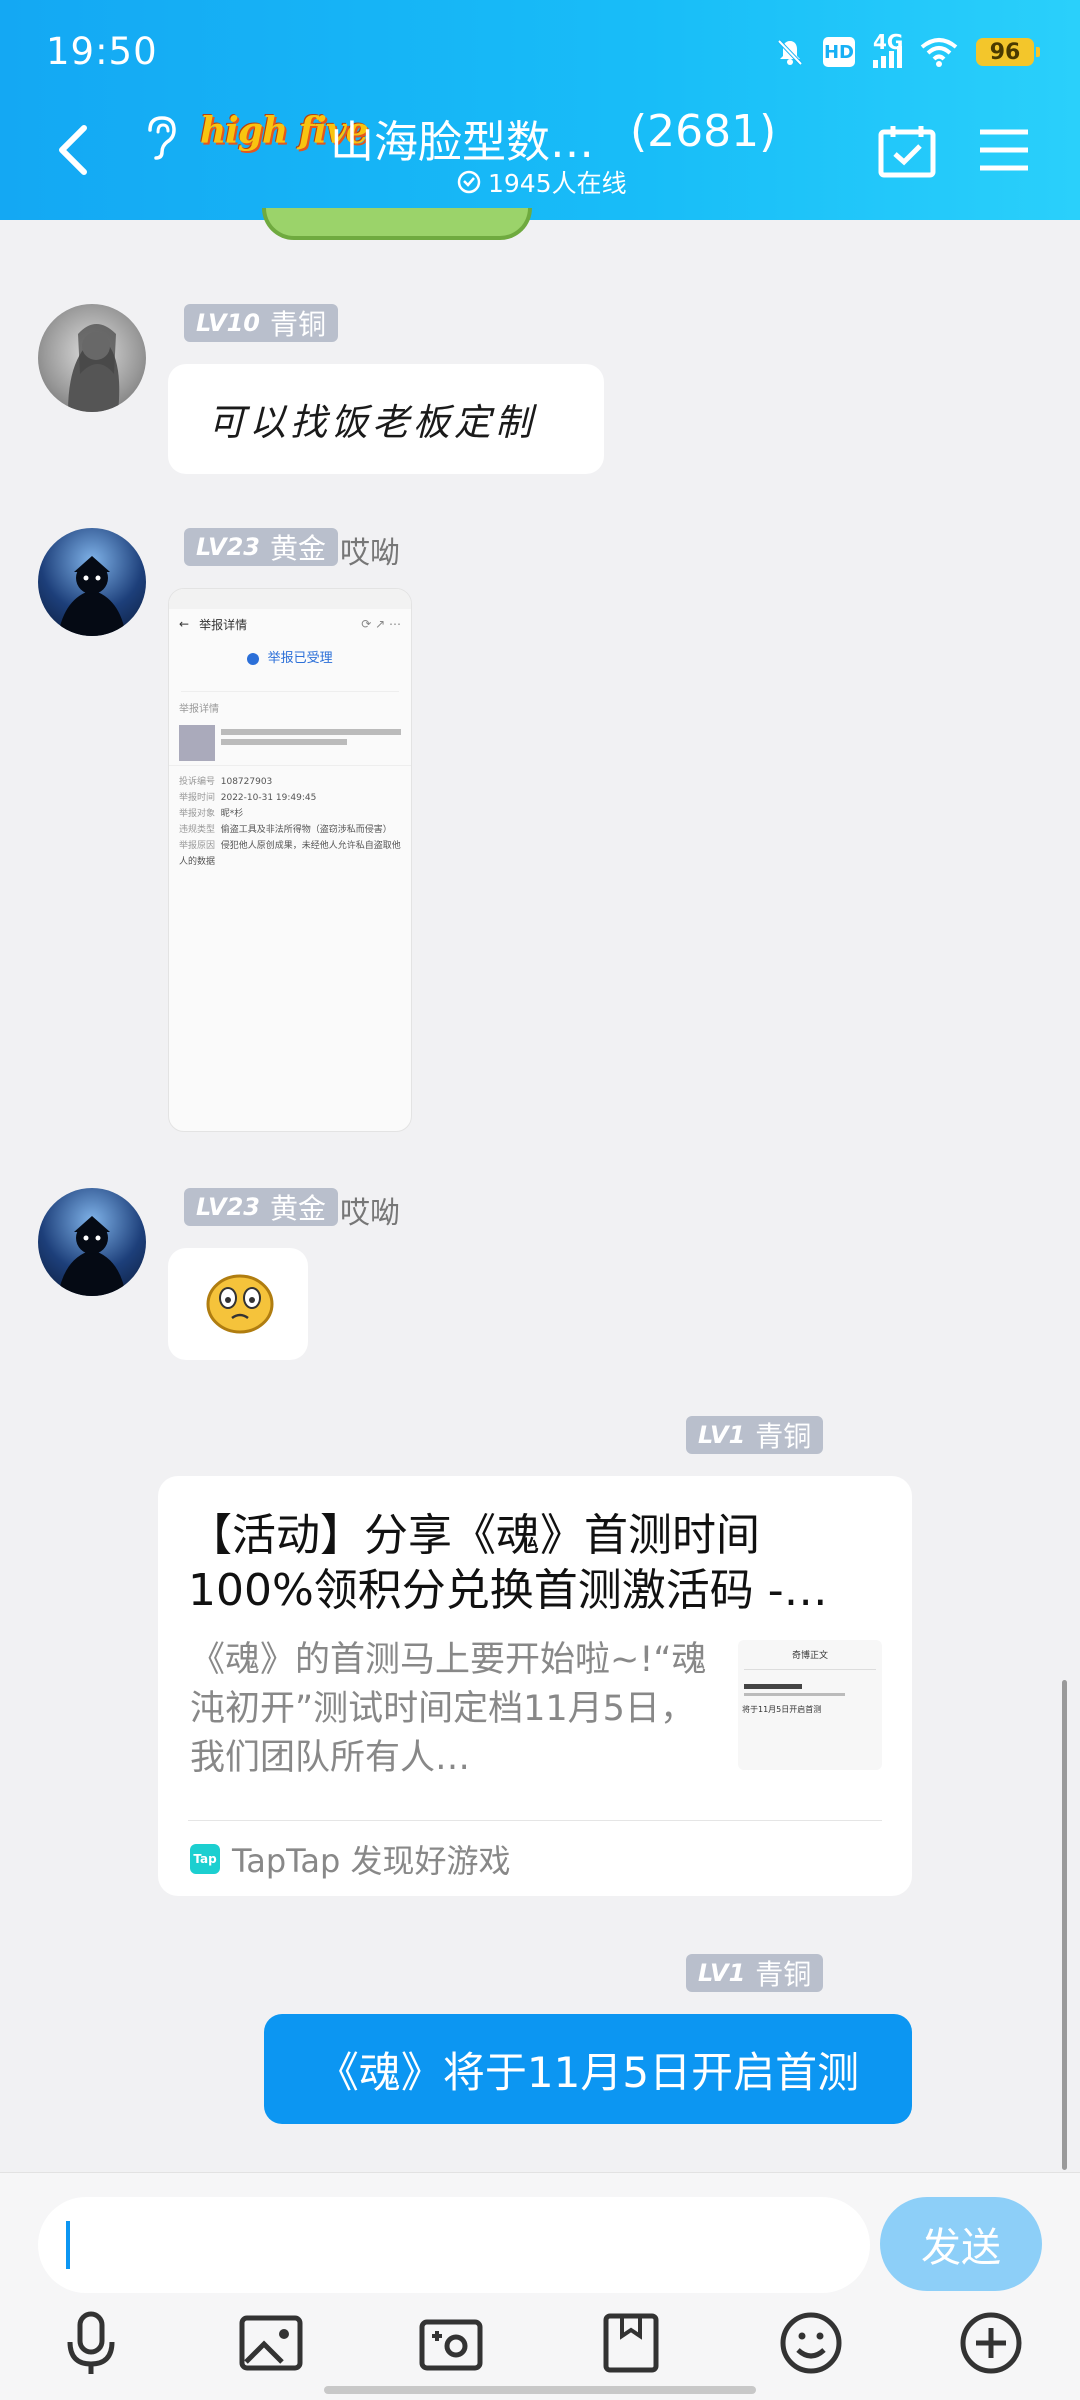 This screenshot has width=1080, height=2400. Describe the element at coordinates (199, 709) in the screenshot. I see `shot-section: 举报详情` at that location.